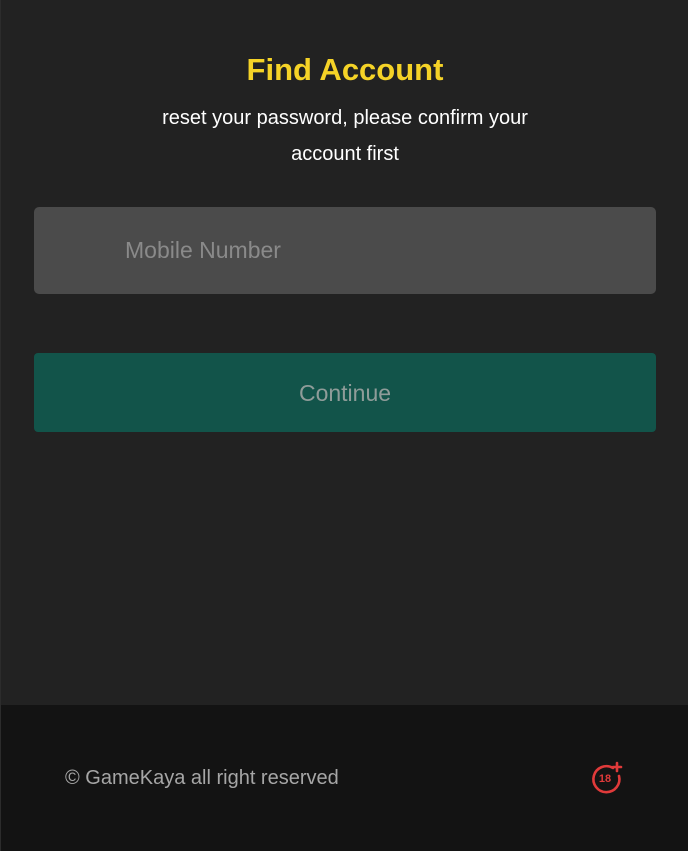 The height and width of the screenshot is (851, 688). I want to click on continue-button: Continue, so click(345, 392).